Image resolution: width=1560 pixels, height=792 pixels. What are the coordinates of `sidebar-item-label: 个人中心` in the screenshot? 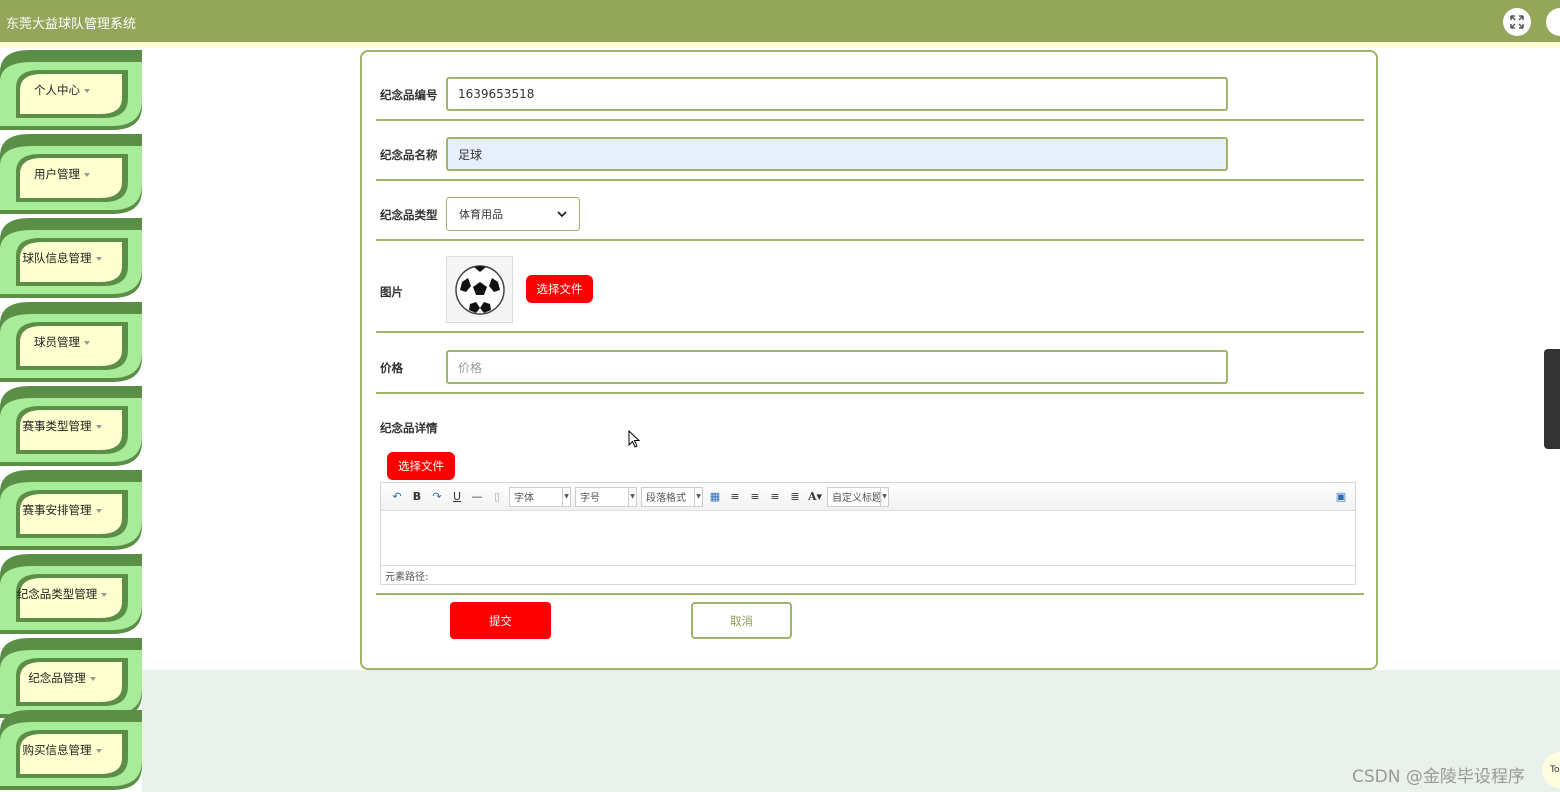 It's located at (57, 90).